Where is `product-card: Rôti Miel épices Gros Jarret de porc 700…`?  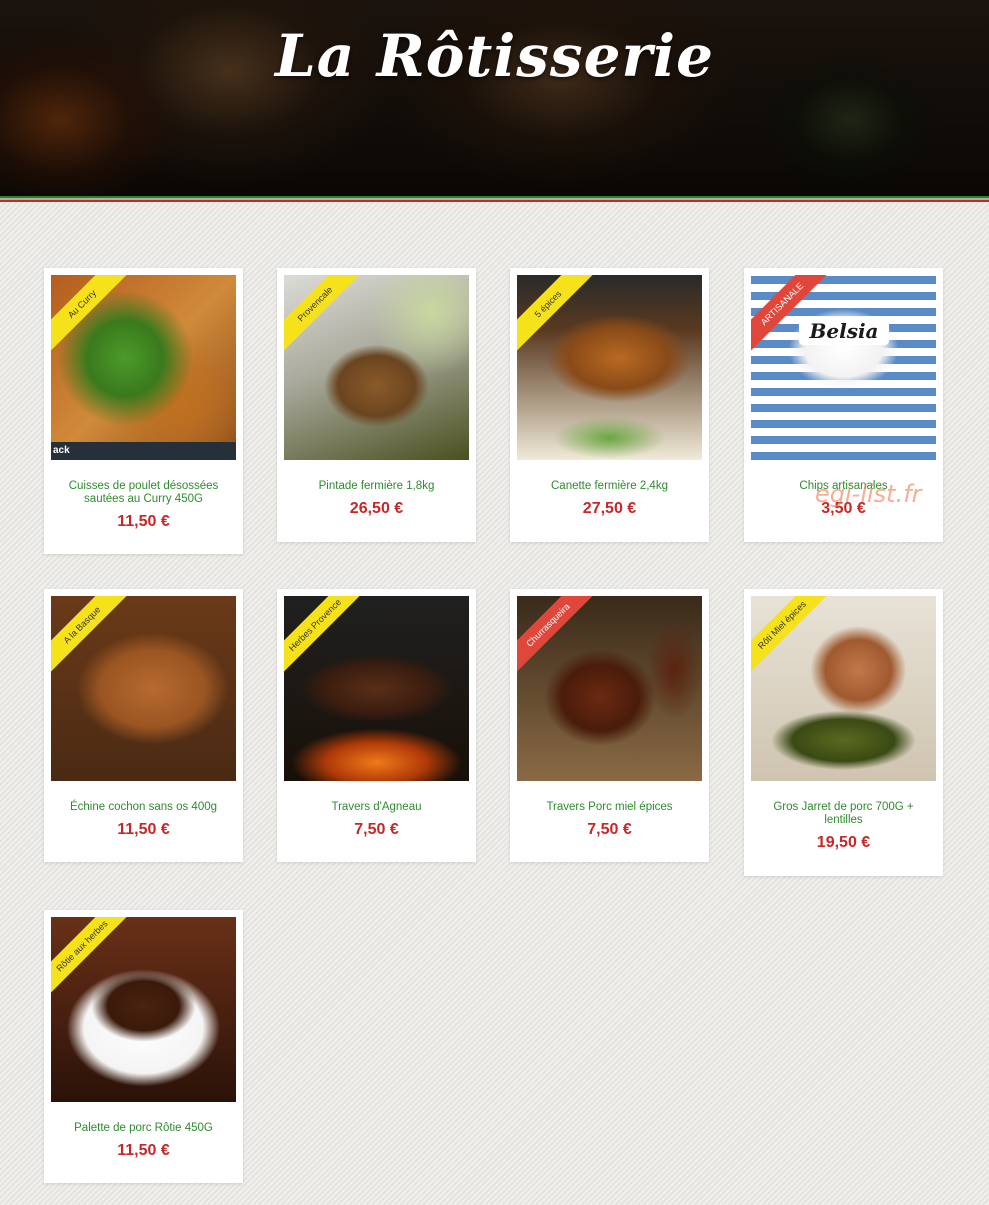
product-card: Rôti Miel épices Gros Jarret de porc 700… is located at coordinates (843, 732).